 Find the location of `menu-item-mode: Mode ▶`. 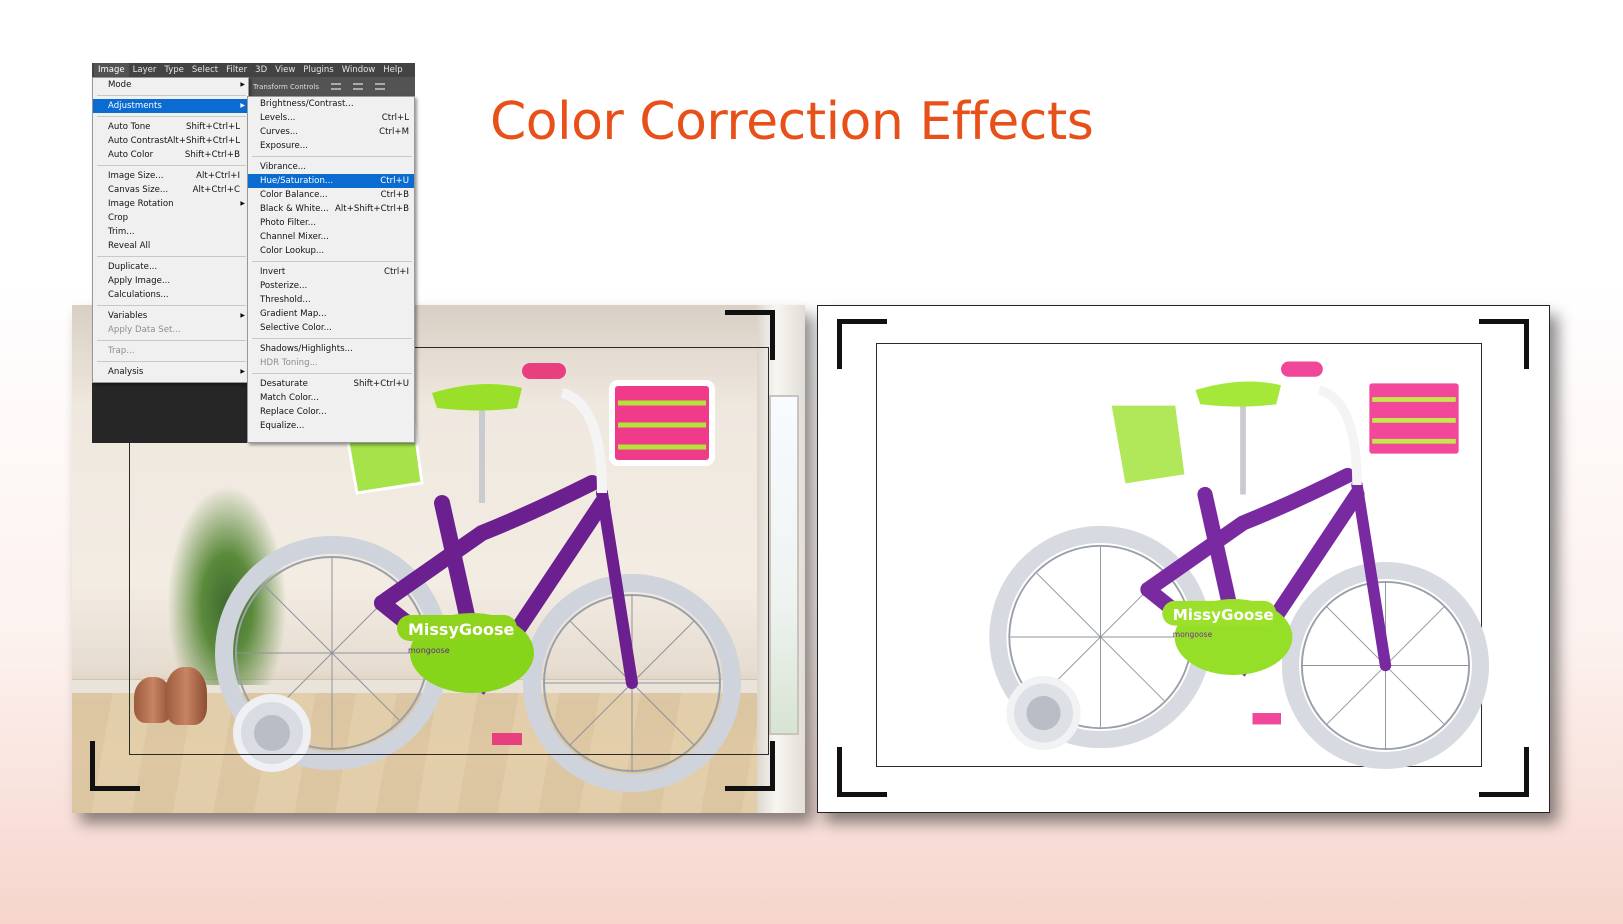

menu-item-mode: Mode ▶ is located at coordinates (170, 85).